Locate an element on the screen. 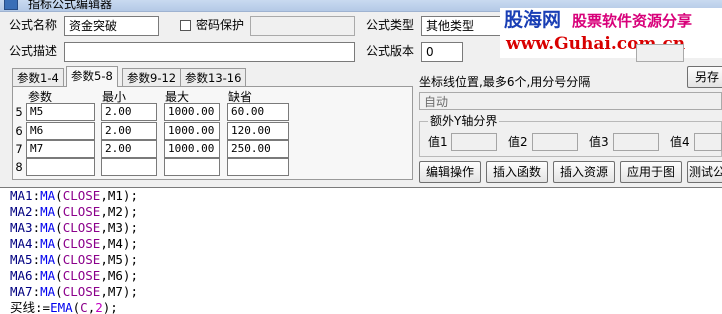  watermark-brand: 股海网 is located at coordinates (533, 20).